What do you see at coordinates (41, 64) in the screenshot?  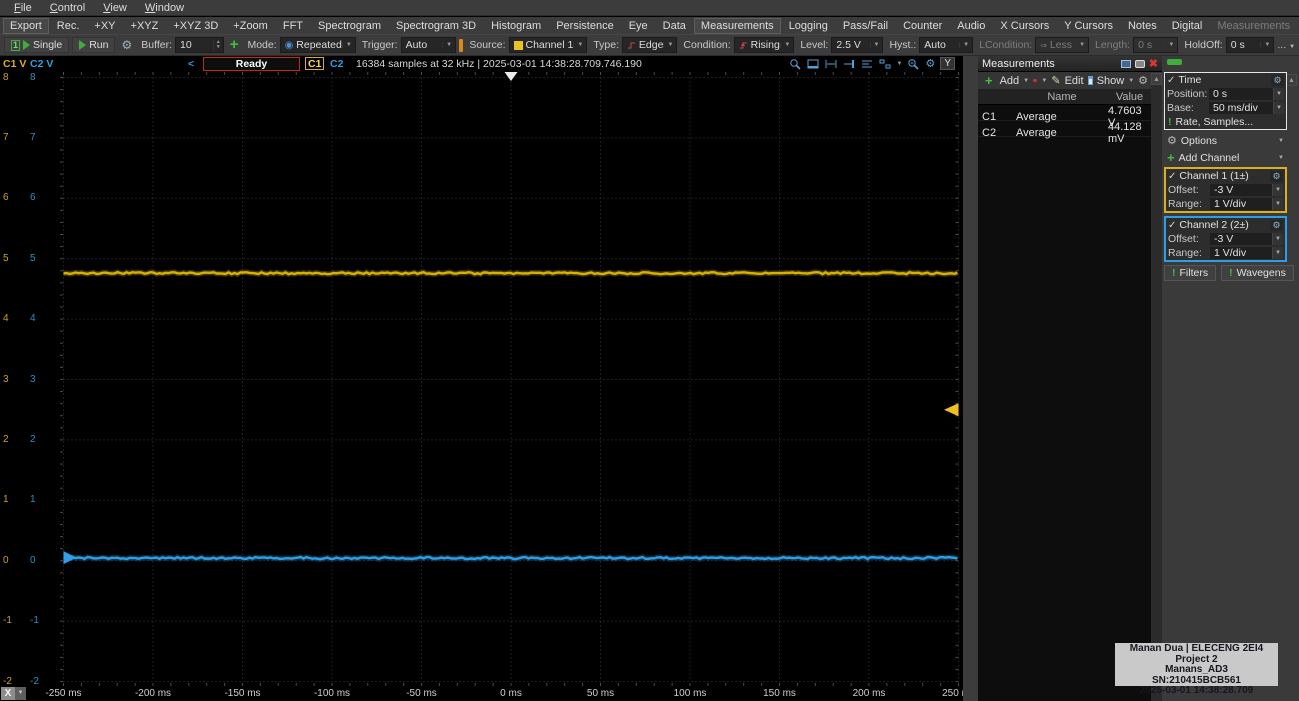 I see `c2-axis-unit-button: C2 V` at bounding box center [41, 64].